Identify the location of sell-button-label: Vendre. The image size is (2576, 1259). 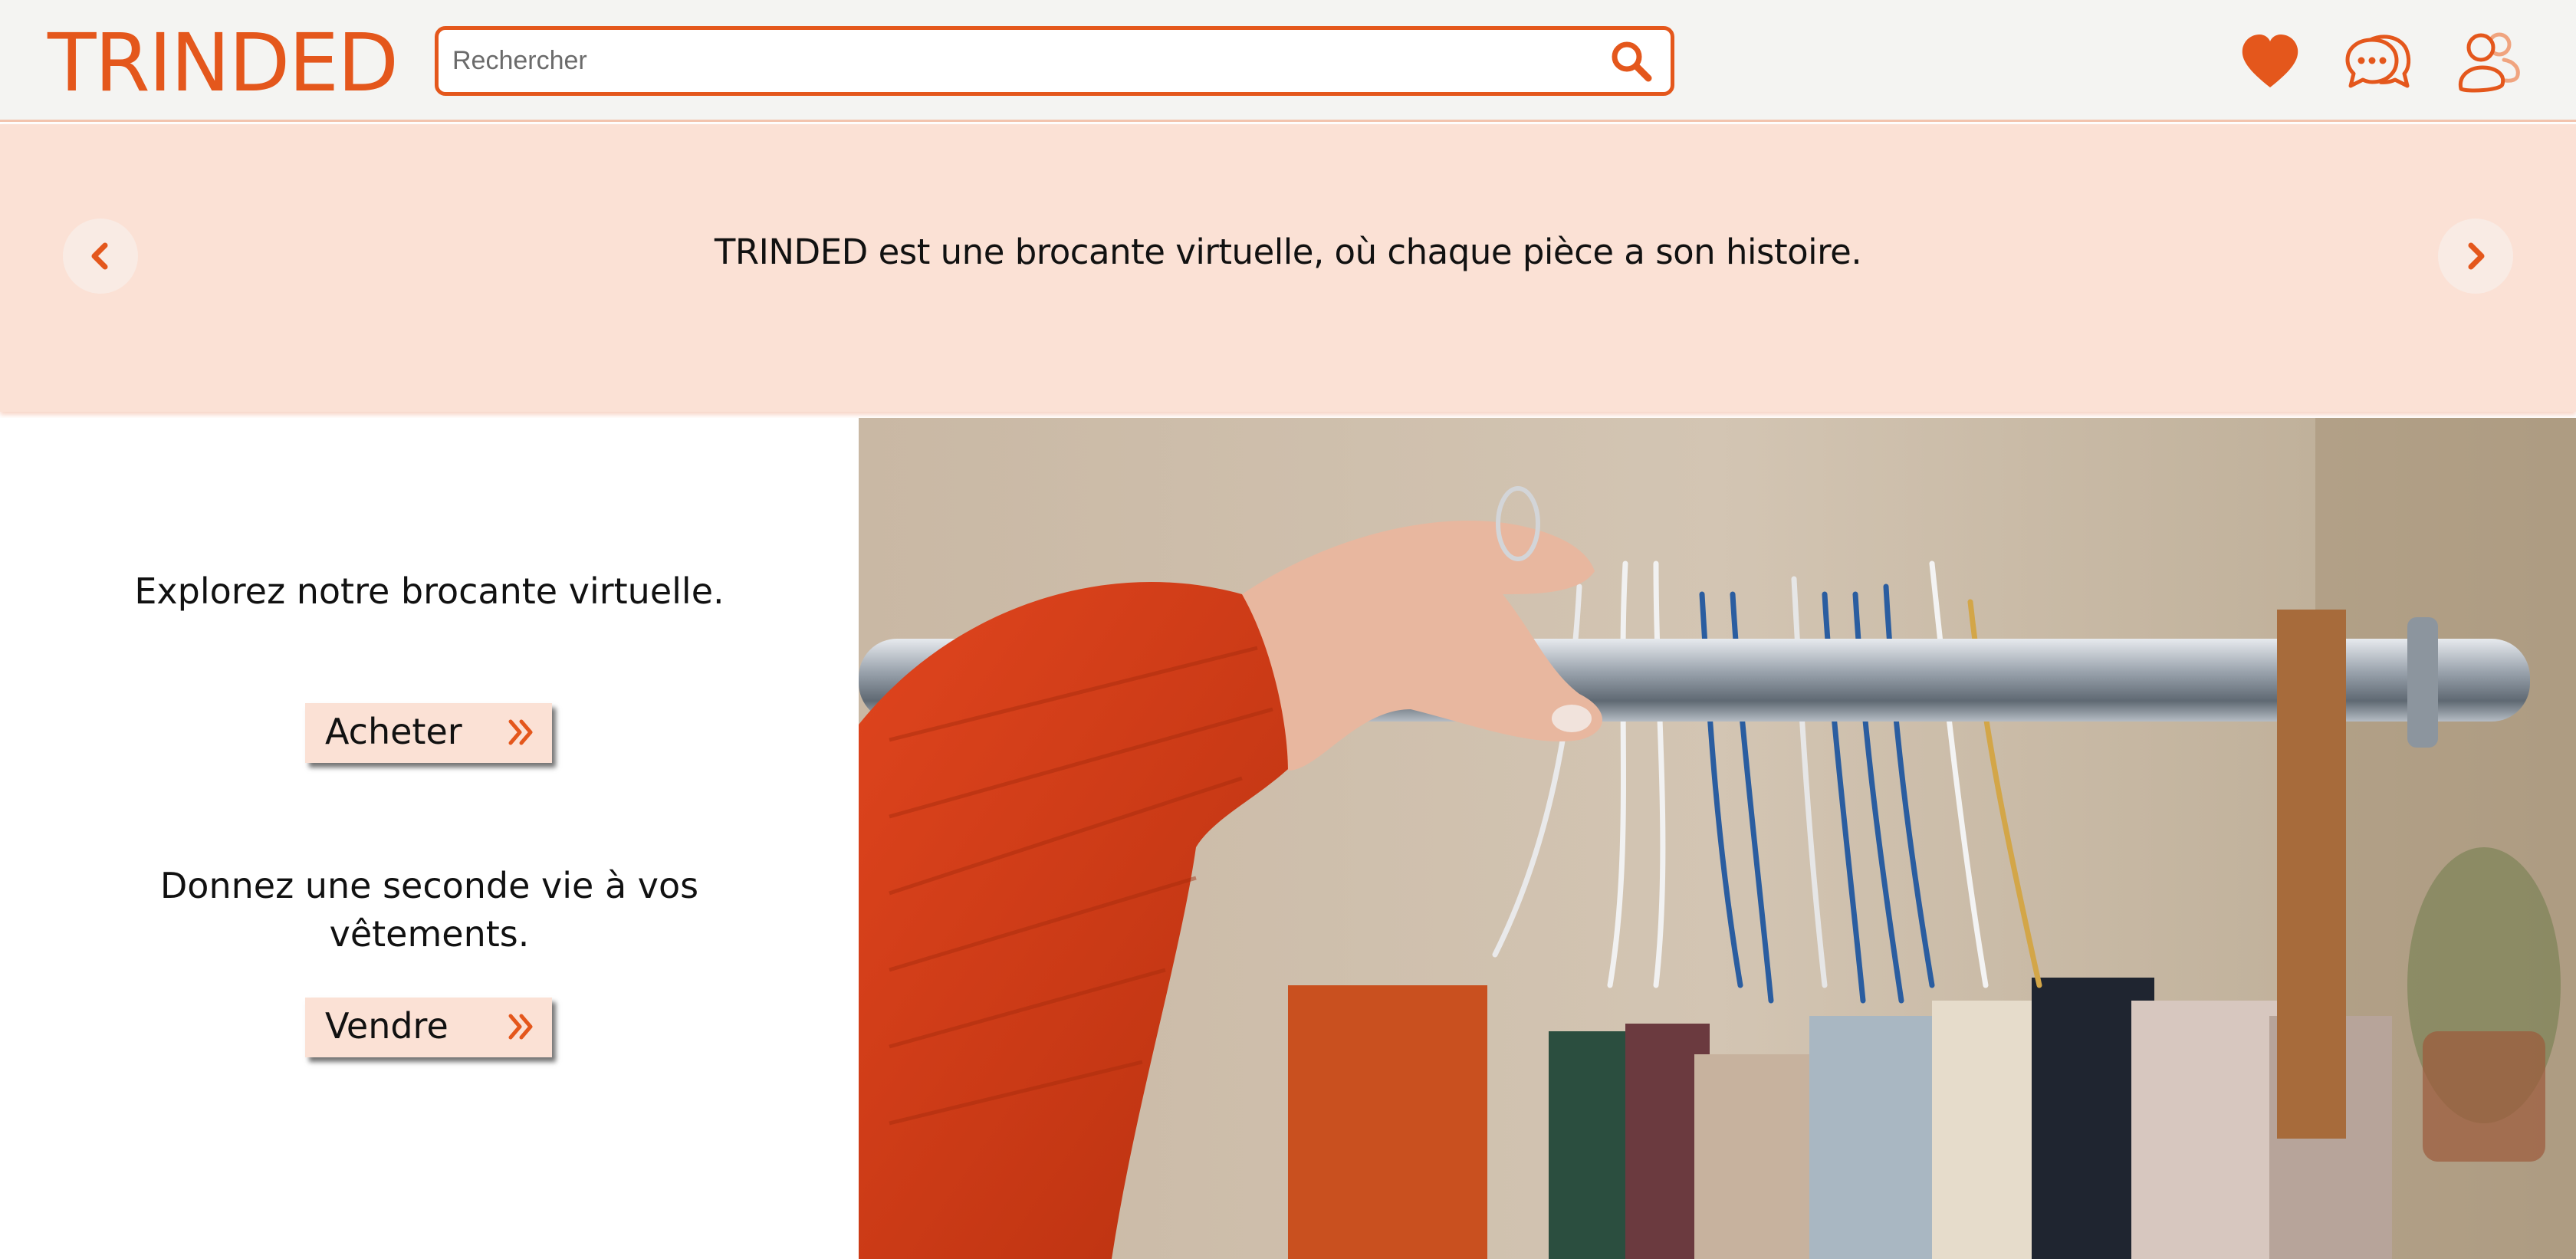
(387, 1026).